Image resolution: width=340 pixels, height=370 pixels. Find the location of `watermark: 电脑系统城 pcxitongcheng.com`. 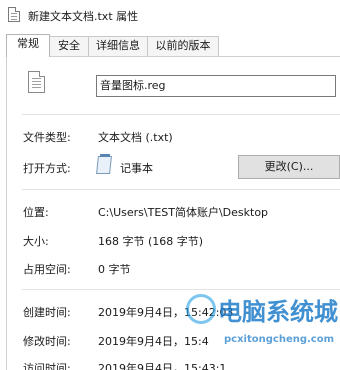

watermark: 电脑系统城 pcxitongcheng.com is located at coordinates (260, 329).